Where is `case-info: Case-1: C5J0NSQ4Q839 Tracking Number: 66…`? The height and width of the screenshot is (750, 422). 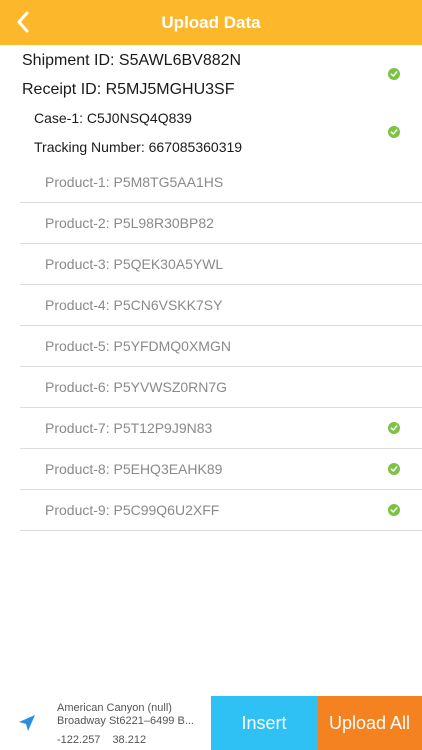 case-info: Case-1: C5J0NSQ4Q839 Tracking Number: 66… is located at coordinates (211, 132).